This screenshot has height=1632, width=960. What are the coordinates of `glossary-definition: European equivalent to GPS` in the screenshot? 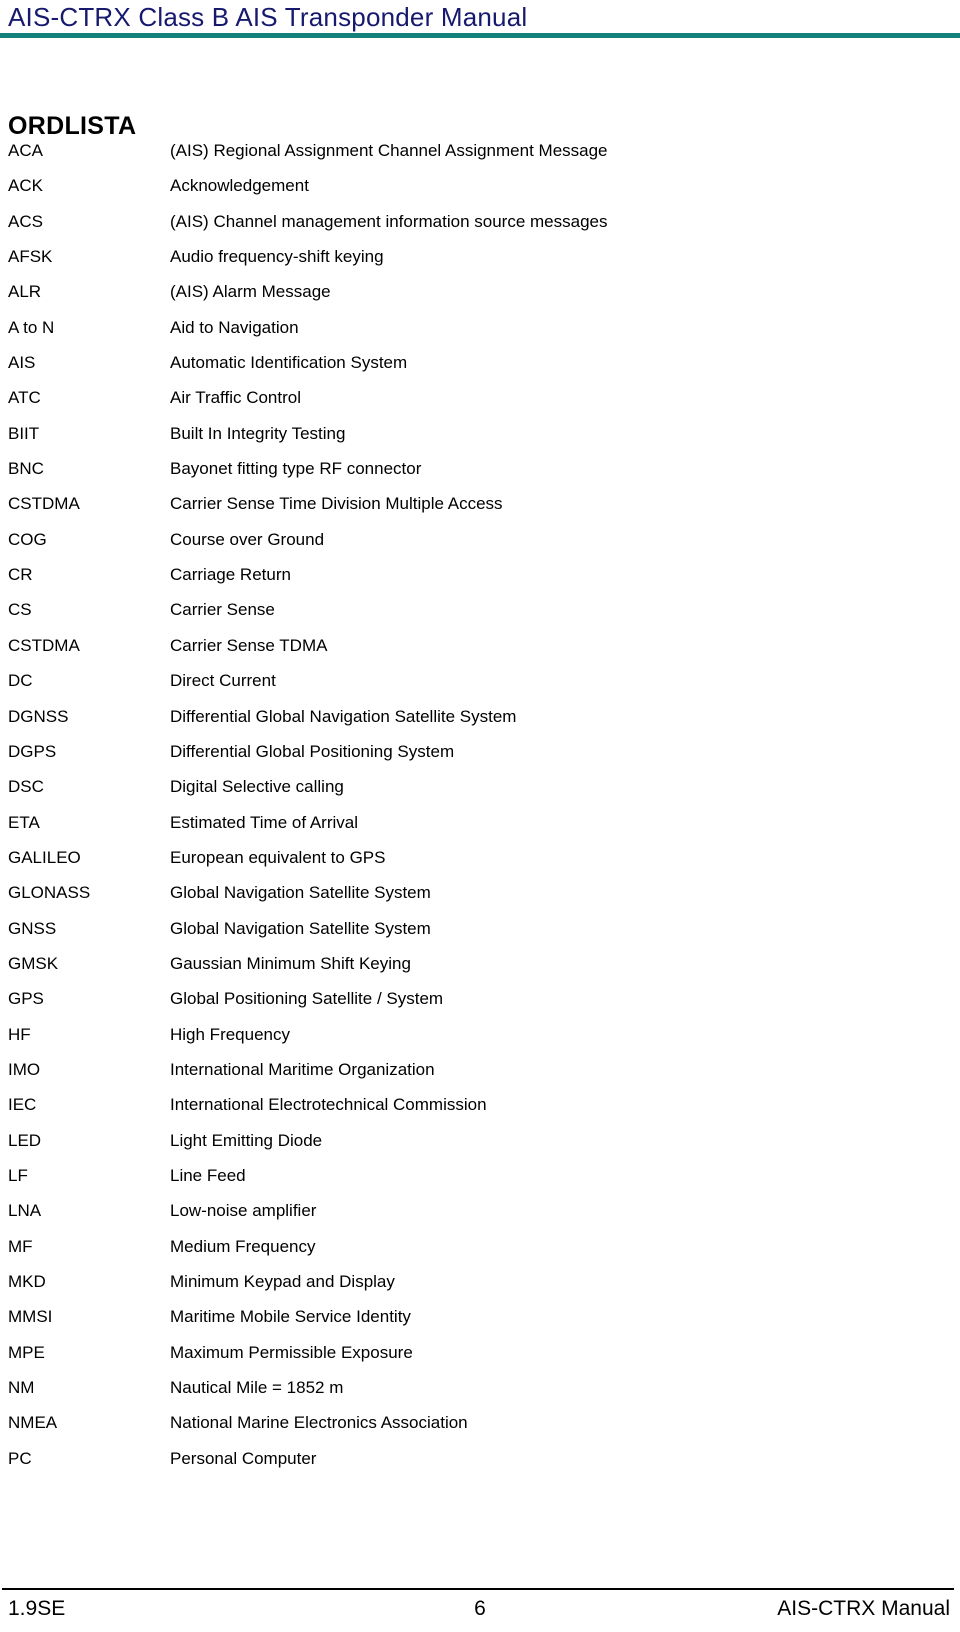 It's located at (278, 857).